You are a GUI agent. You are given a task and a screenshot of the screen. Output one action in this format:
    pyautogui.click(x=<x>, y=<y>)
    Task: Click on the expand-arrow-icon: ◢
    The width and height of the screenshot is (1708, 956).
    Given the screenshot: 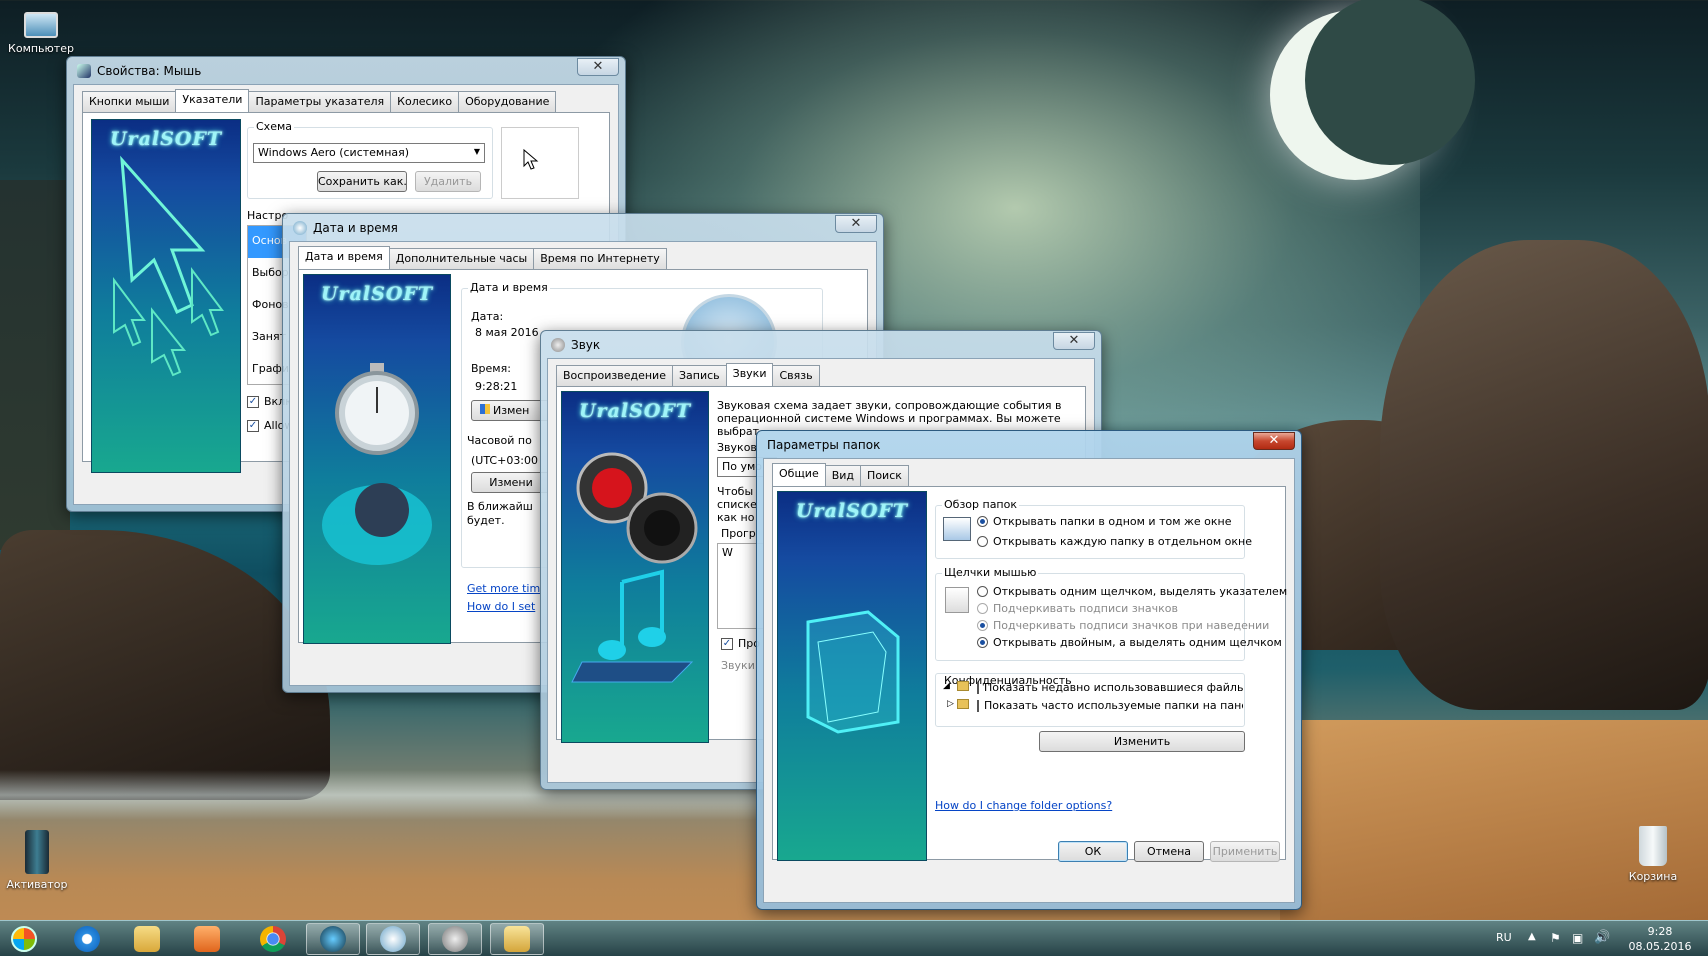 What is the action you would take?
    pyautogui.click(x=946, y=686)
    